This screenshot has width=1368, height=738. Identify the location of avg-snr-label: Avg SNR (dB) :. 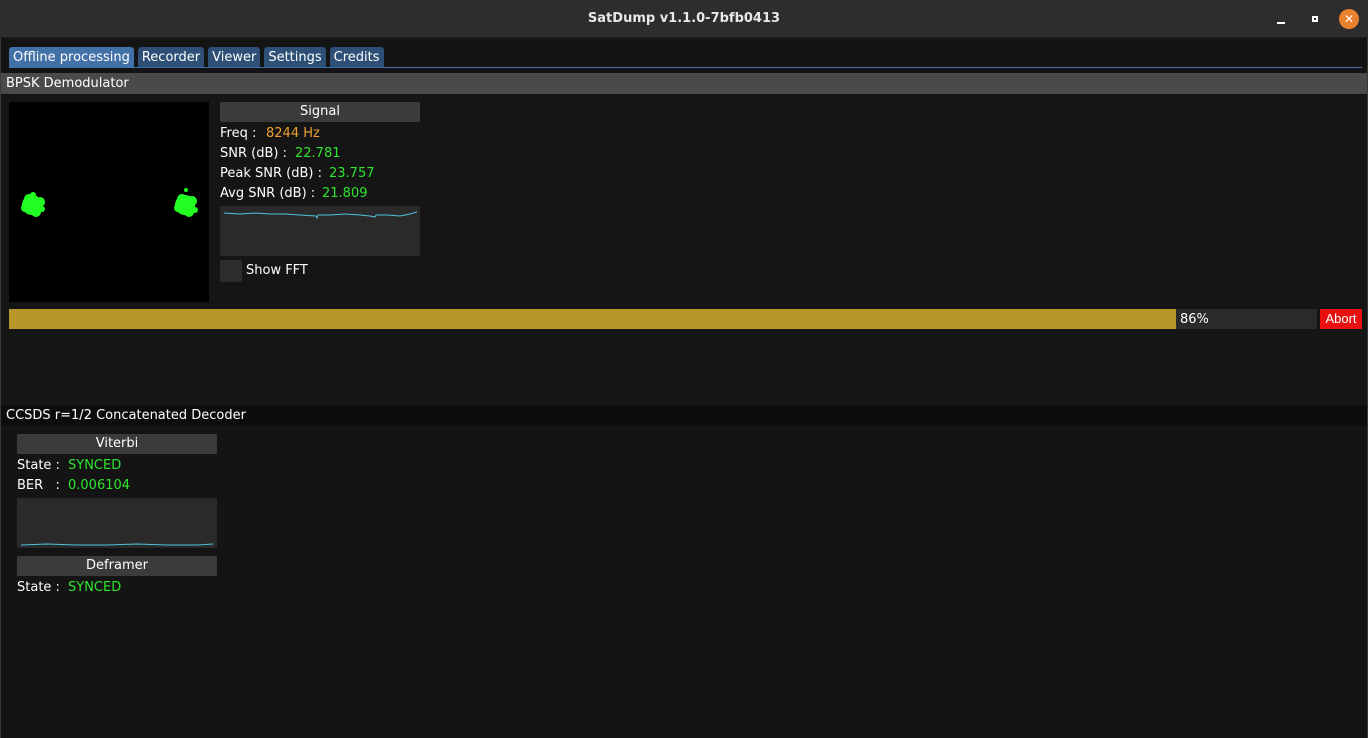
(268, 193).